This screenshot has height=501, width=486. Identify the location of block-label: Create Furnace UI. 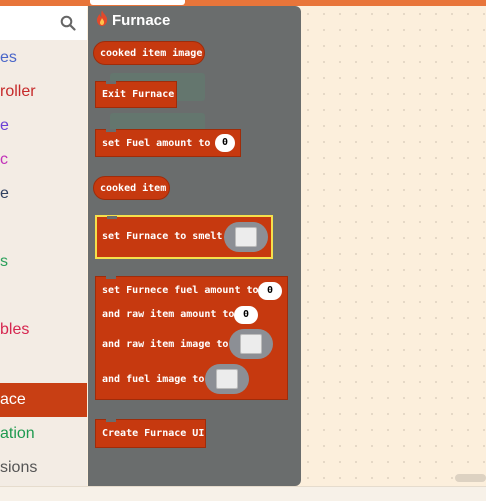
(153, 433).